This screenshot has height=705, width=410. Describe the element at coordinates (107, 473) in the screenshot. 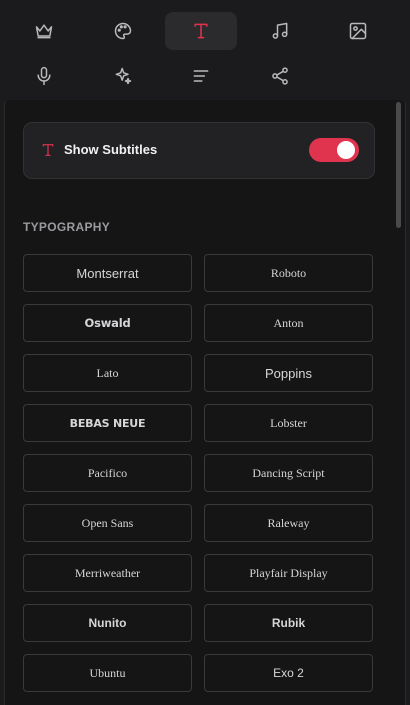

I see `font-option-pacifico: Pacifico` at that location.